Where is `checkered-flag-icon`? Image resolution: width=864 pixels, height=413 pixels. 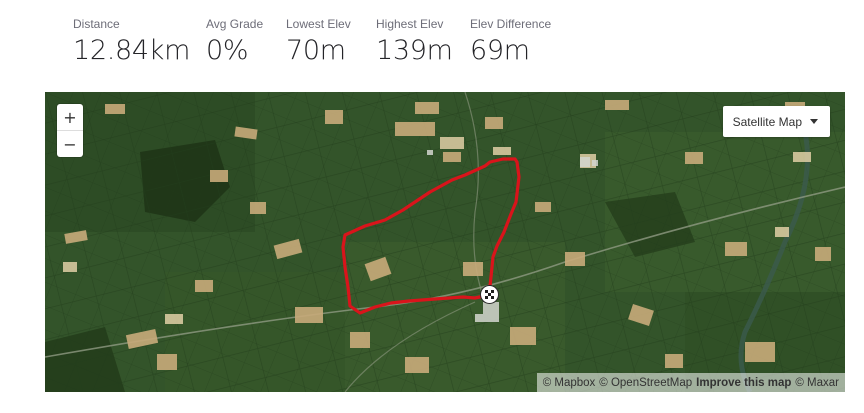 checkered-flag-icon is located at coordinates (489, 294).